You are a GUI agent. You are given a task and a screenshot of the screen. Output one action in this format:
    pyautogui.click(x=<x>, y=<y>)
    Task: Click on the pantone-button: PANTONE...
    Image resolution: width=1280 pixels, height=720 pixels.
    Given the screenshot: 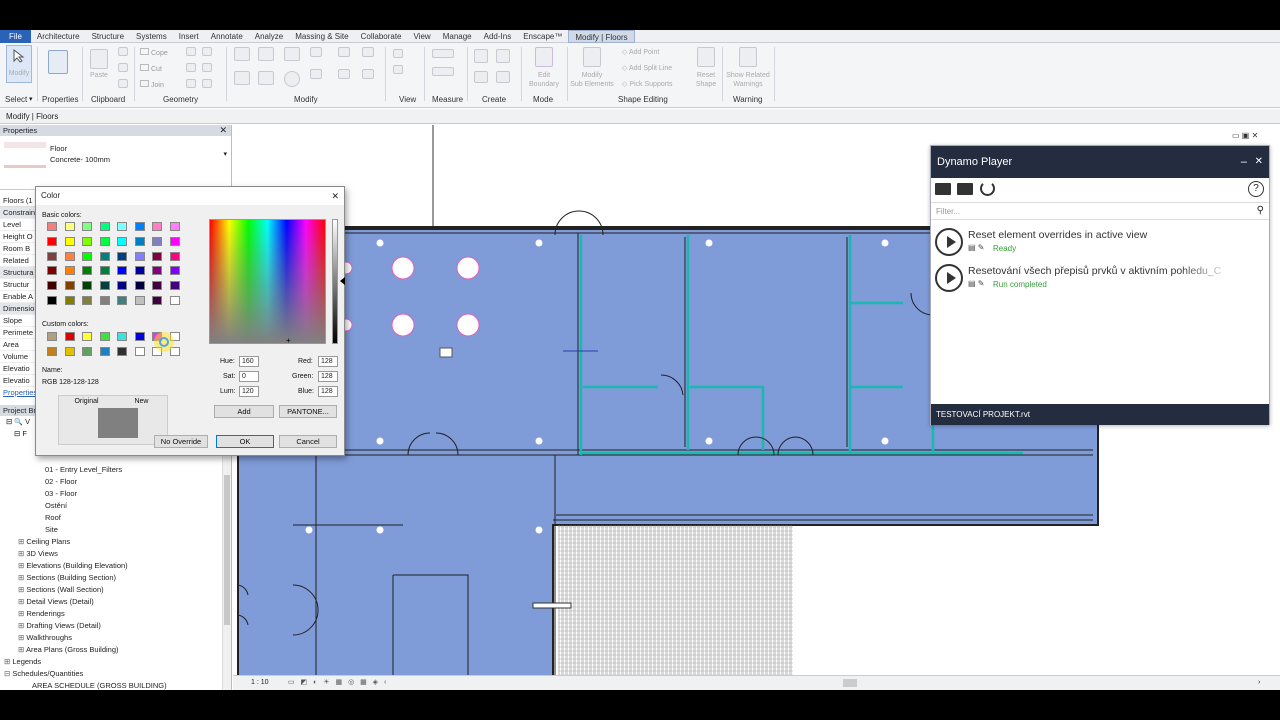 What is the action you would take?
    pyautogui.click(x=308, y=411)
    